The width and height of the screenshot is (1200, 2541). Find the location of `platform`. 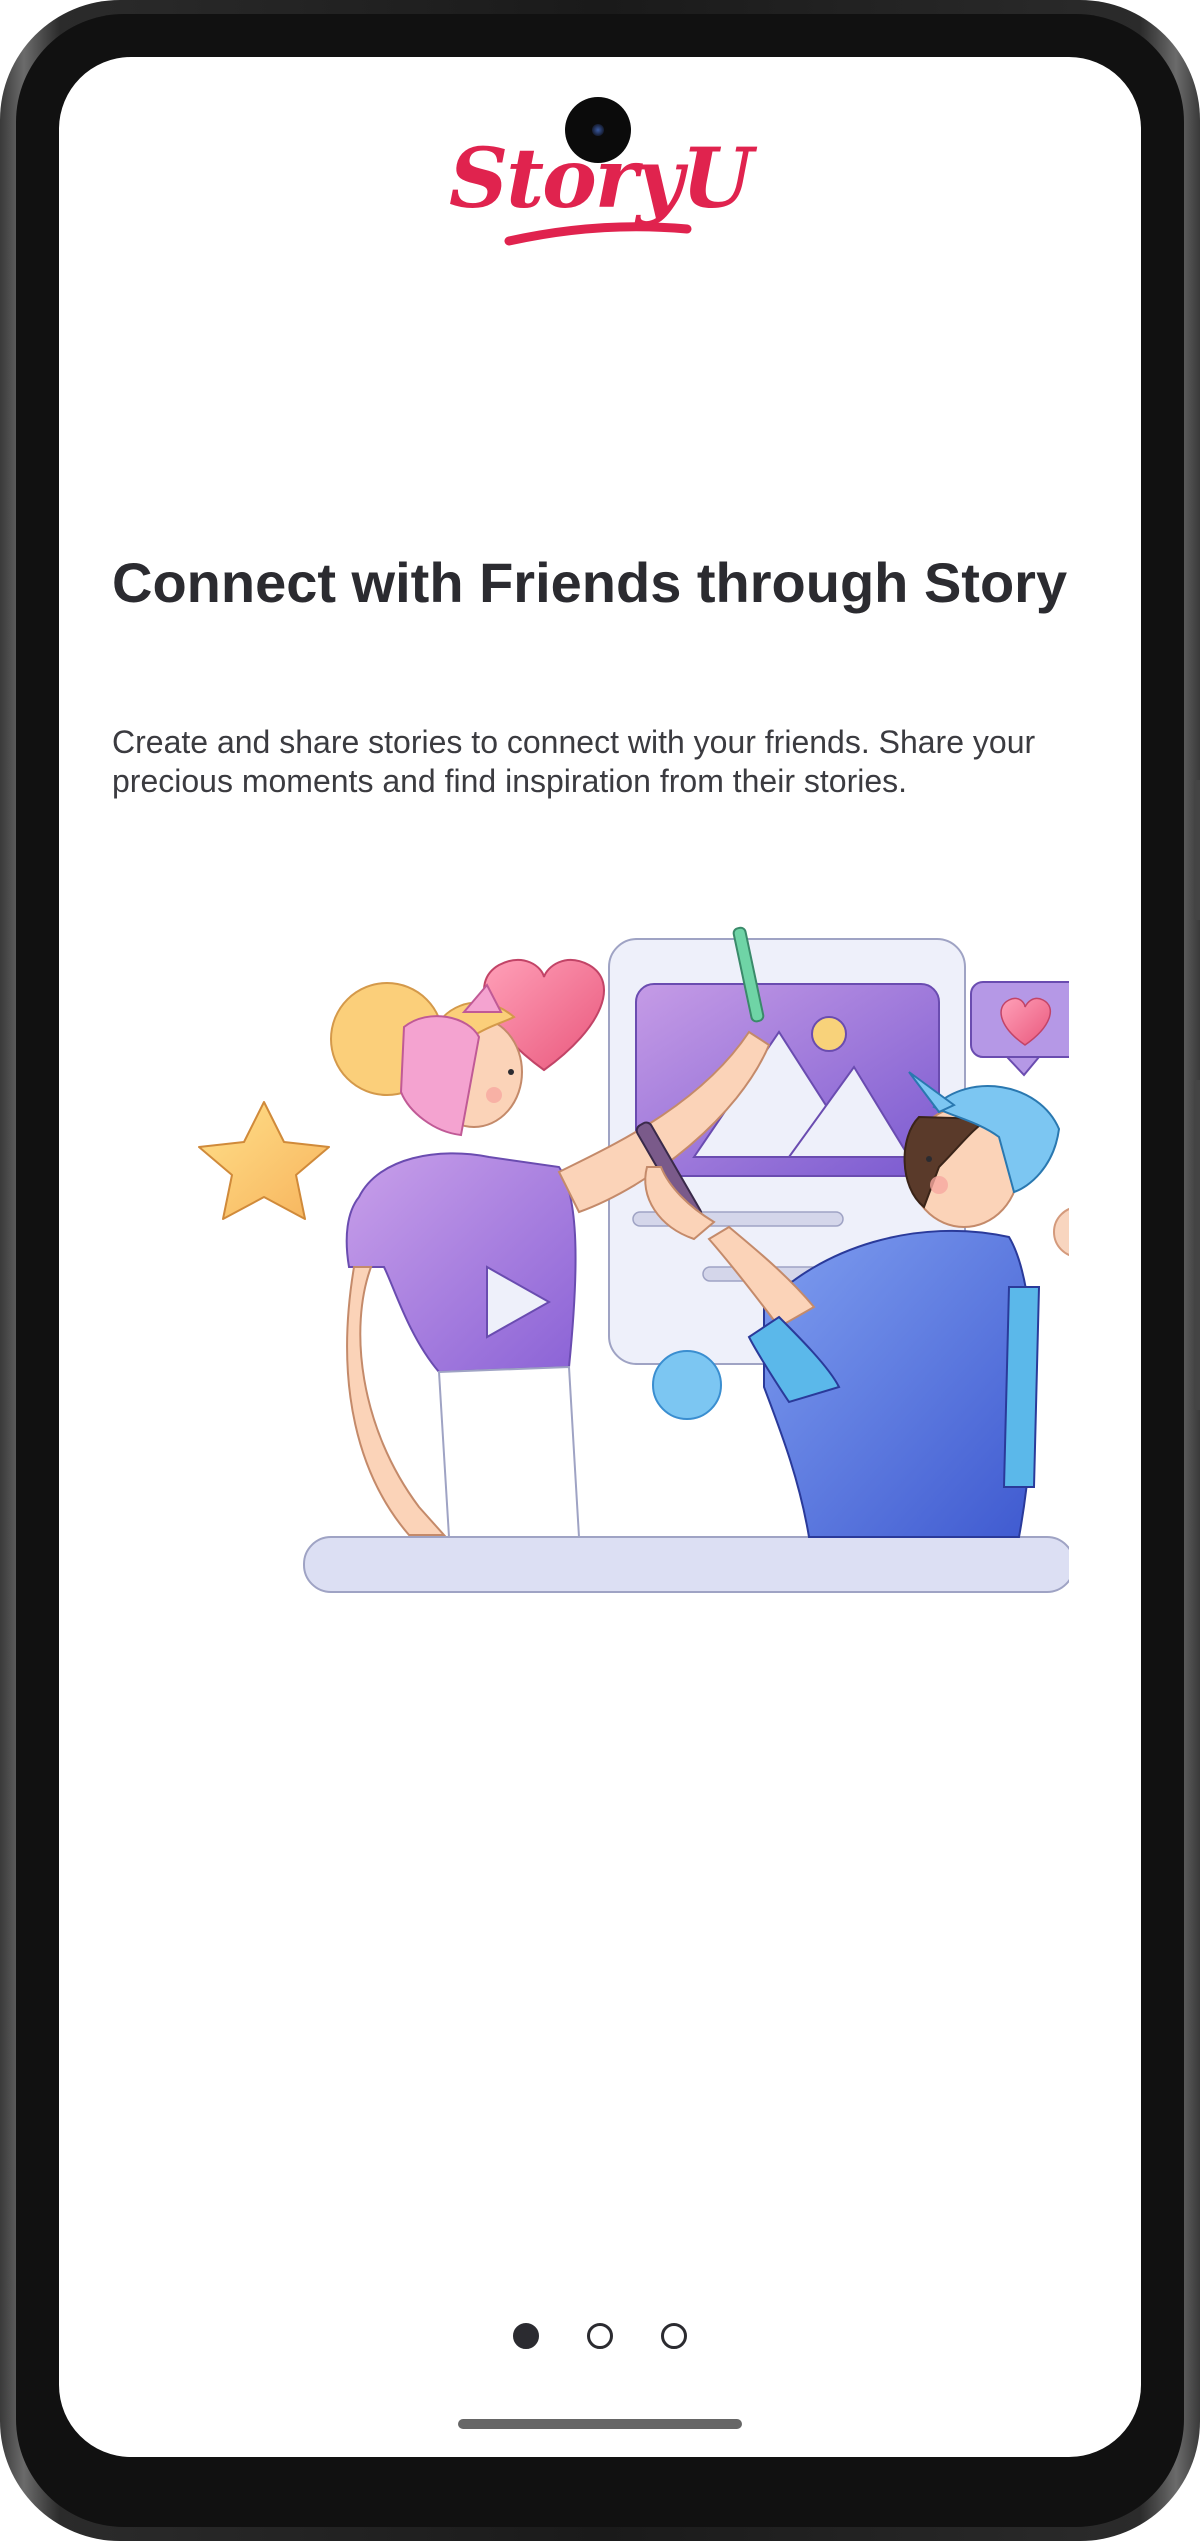

platform is located at coordinates (686, 1564).